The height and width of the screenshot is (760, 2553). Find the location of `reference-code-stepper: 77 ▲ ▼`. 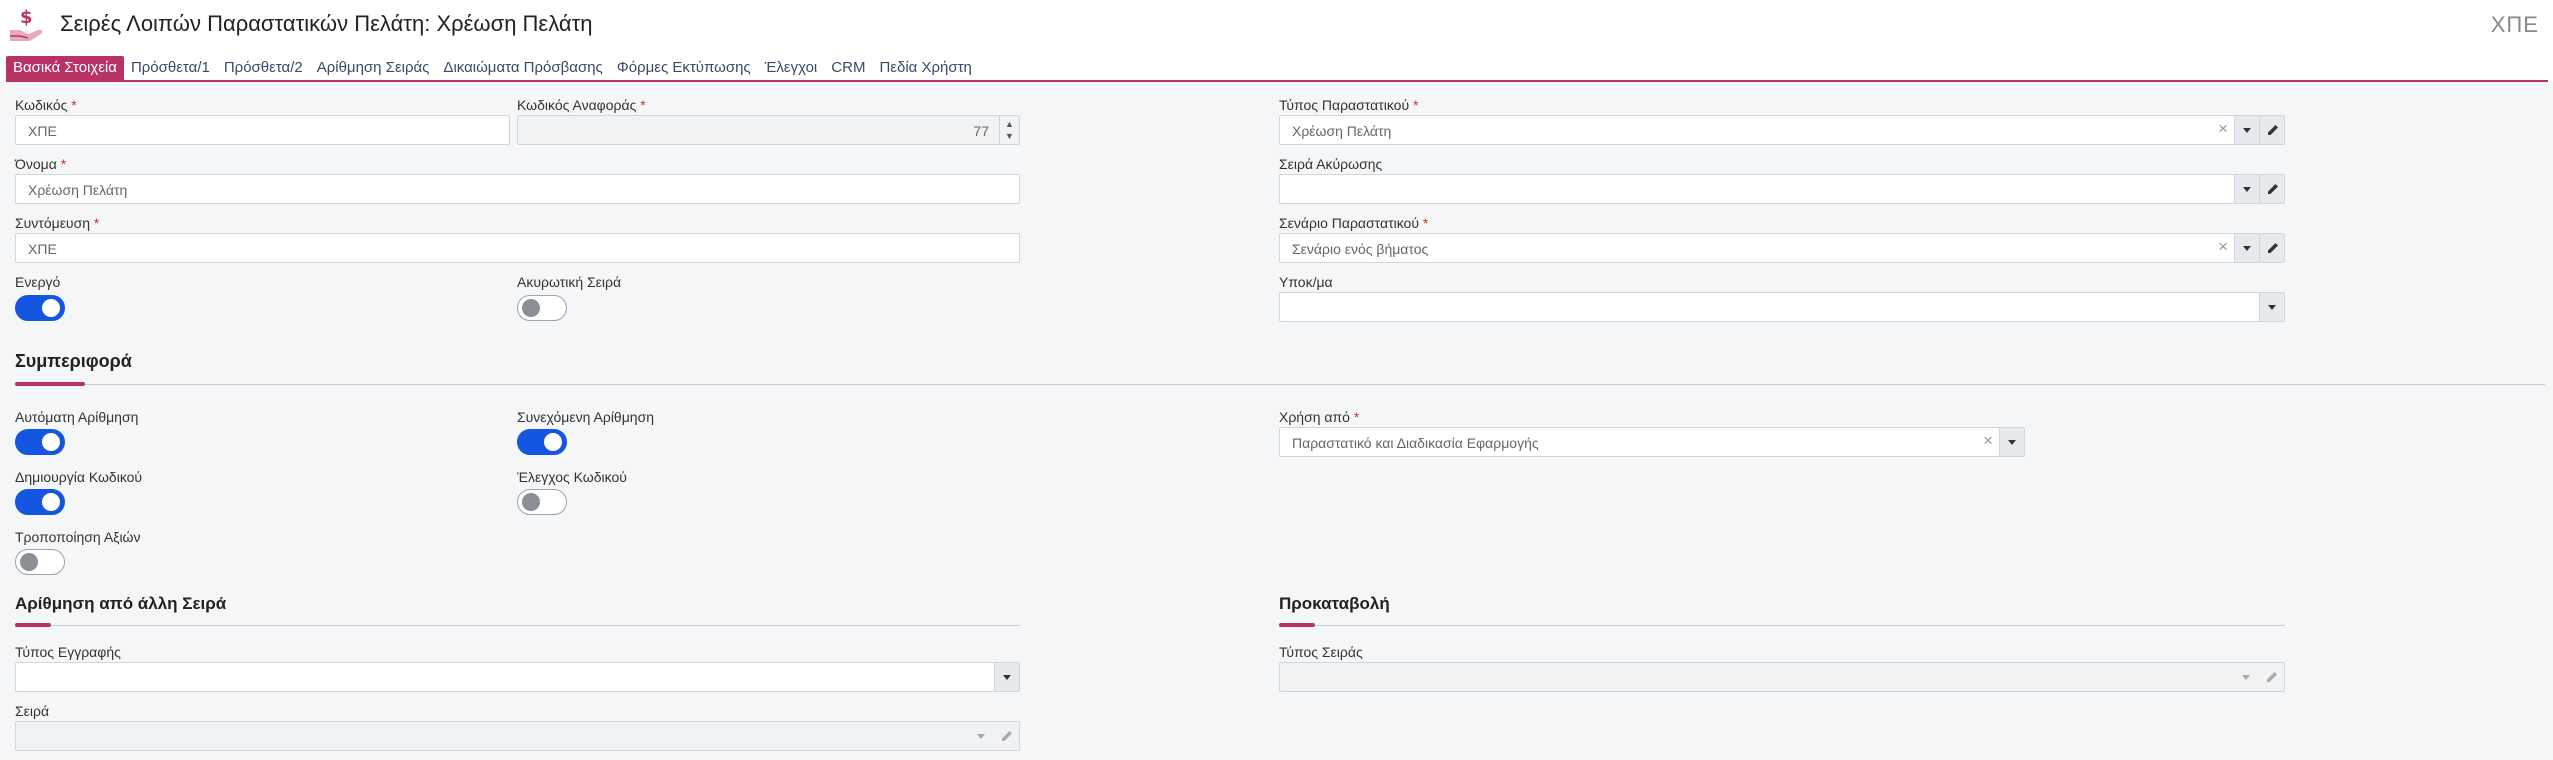

reference-code-stepper: 77 ▲ ▼ is located at coordinates (768, 130).